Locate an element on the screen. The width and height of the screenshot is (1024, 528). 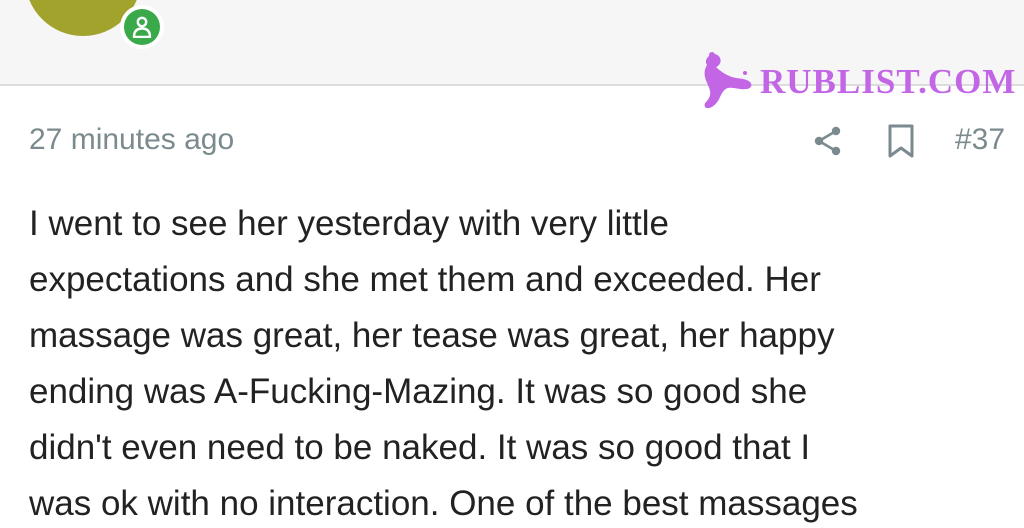
person-icon is located at coordinates (142, 27).